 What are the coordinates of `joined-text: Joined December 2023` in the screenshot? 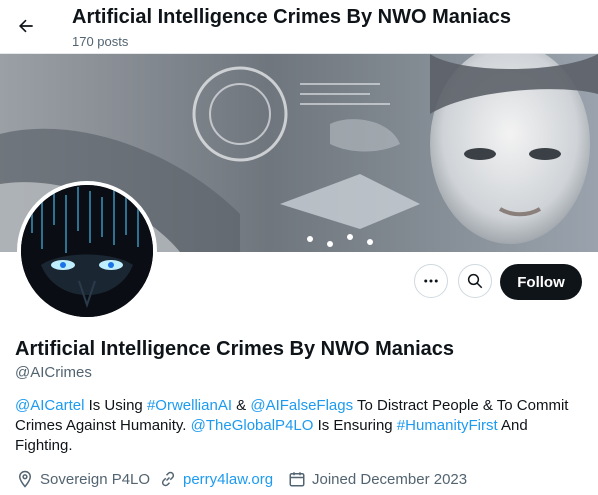 It's located at (390, 479).